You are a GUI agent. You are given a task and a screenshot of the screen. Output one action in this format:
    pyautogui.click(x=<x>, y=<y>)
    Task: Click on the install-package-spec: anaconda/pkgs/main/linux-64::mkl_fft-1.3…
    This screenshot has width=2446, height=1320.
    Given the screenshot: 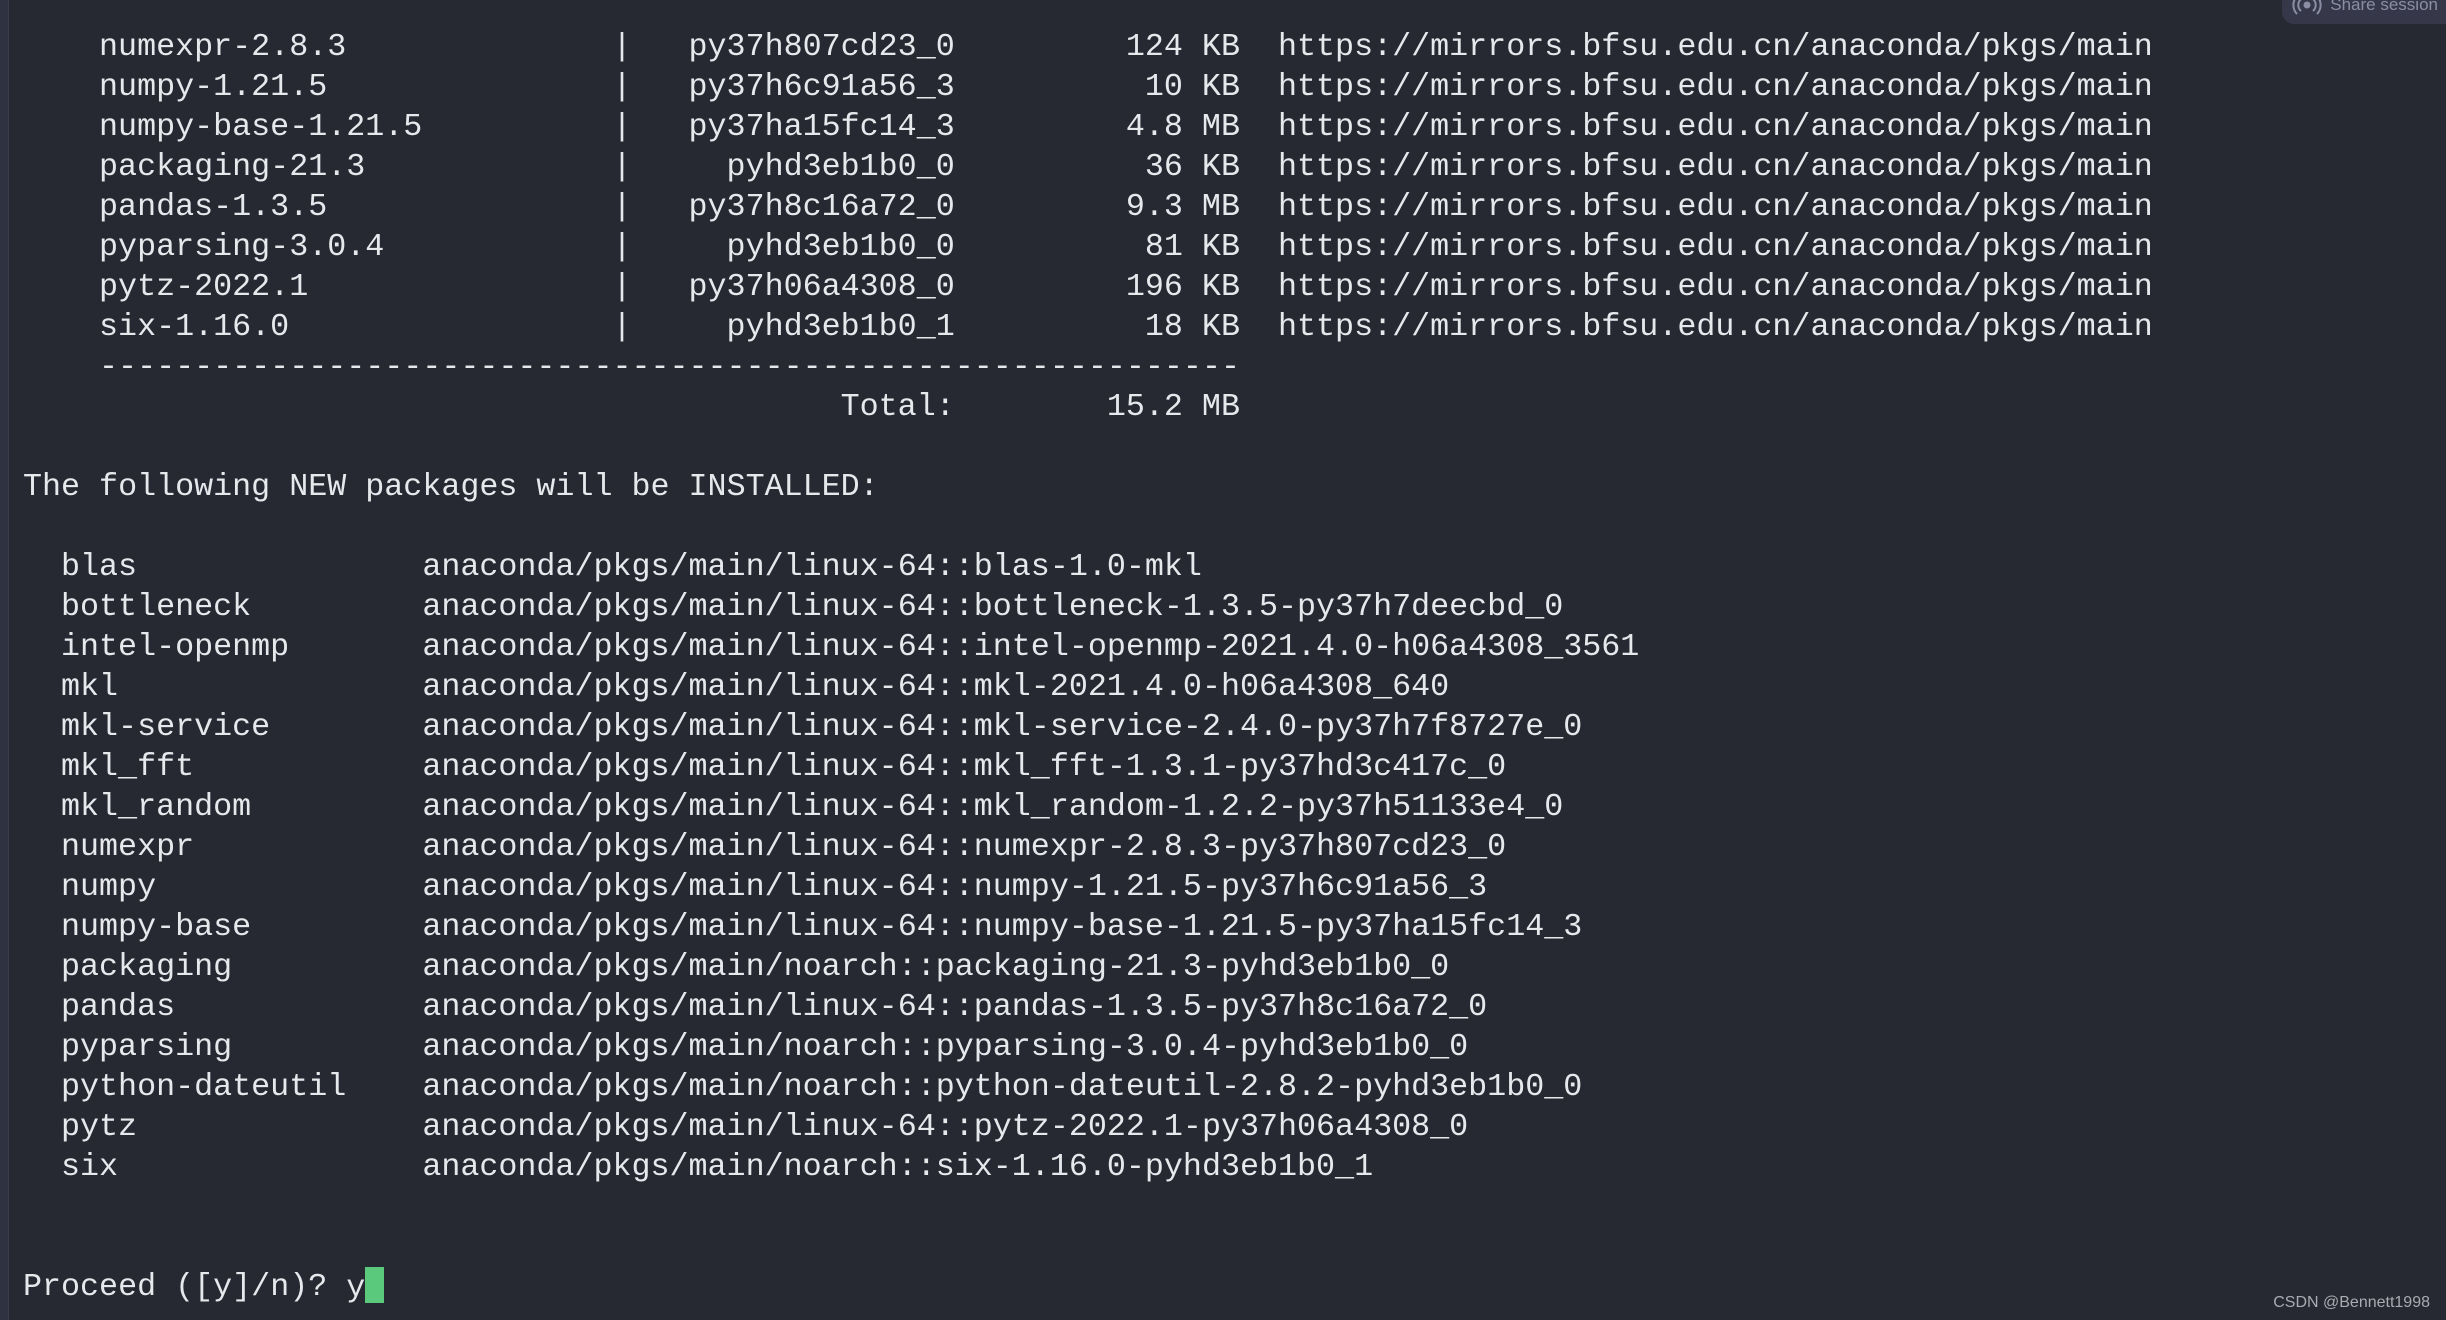 What is the action you would take?
    pyautogui.click(x=964, y=767)
    